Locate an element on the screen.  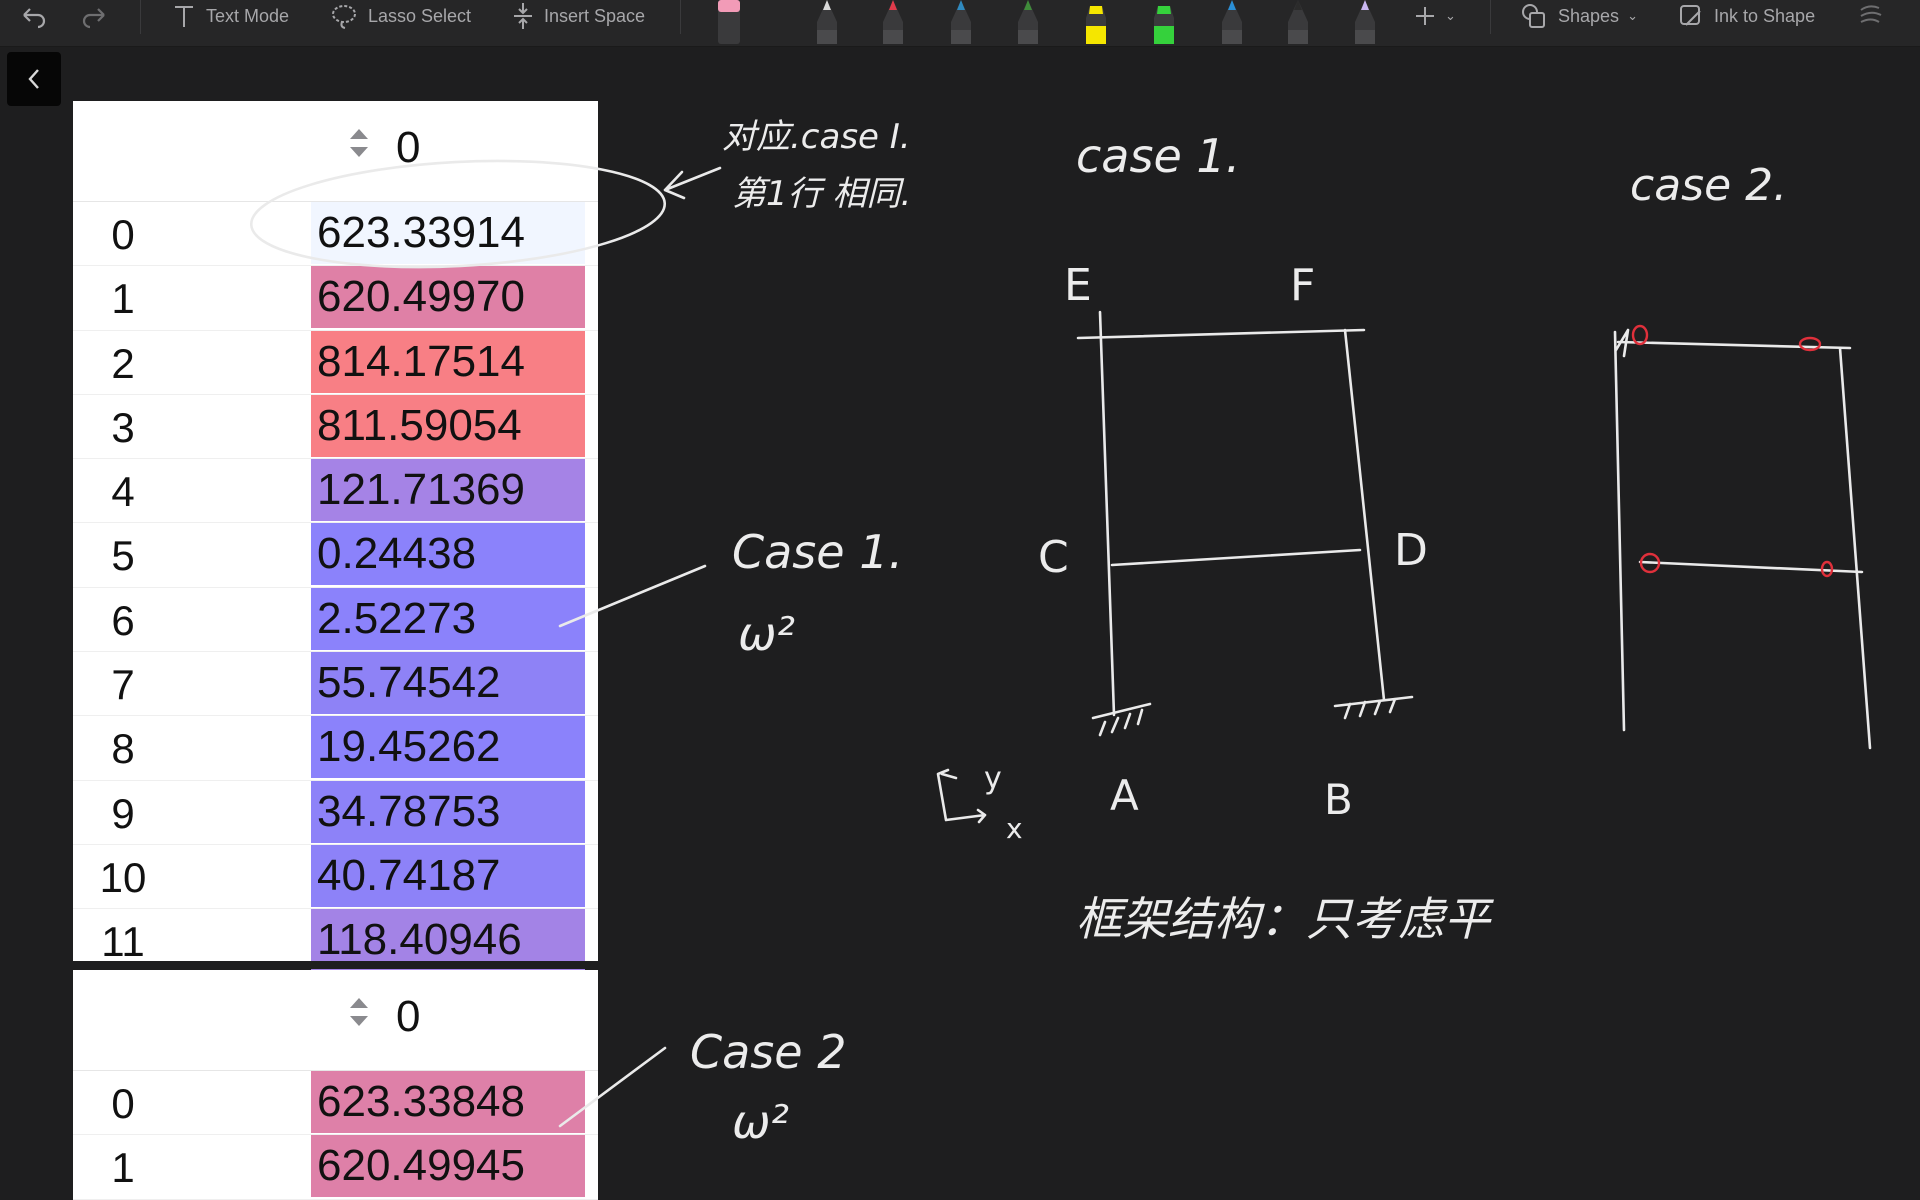
value-cell: 55.74542 is located at coordinates (448, 683).